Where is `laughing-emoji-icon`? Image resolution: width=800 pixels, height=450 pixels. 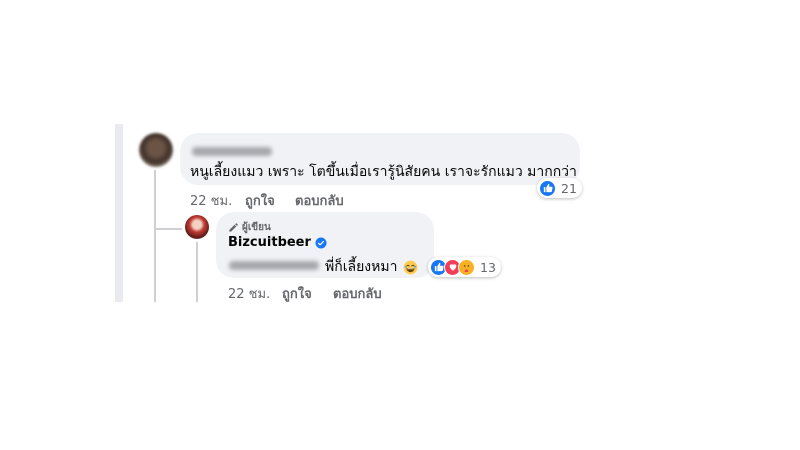 laughing-emoji-icon is located at coordinates (410, 267).